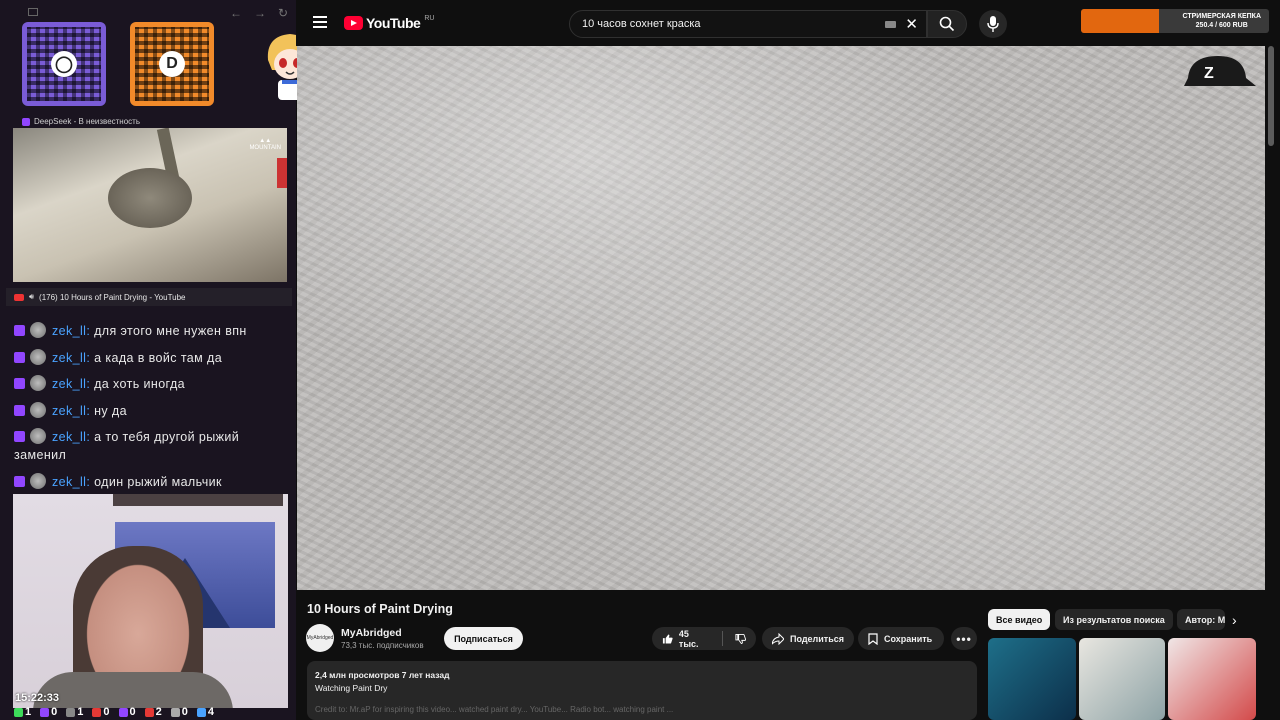 This screenshot has width=1280, height=720. I want to click on speaker-icon: 🔊︎, so click(32, 296).